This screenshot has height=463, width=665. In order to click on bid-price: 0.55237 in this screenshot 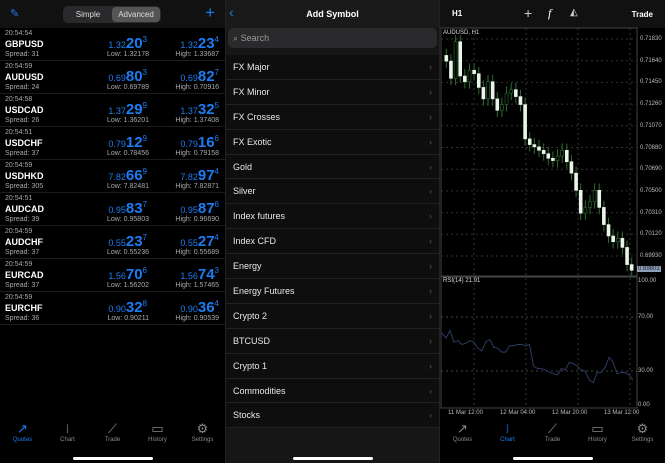, I will do `click(127, 241)`.